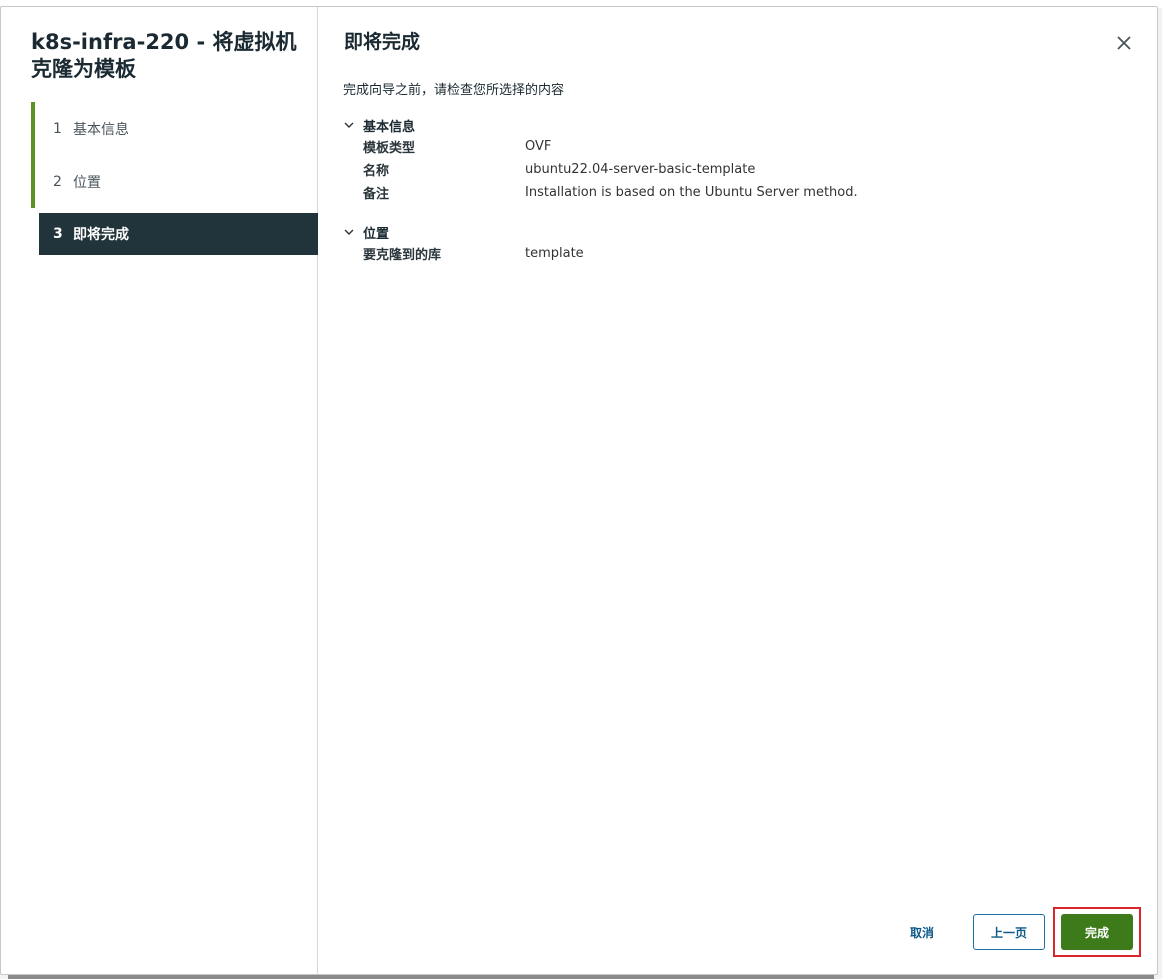 The image size is (1162, 979). Describe the element at coordinates (101, 235) in the screenshot. I see `step-label: 即将完成` at that location.